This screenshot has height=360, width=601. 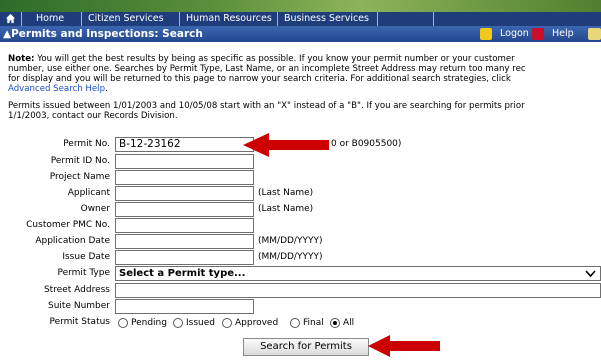 I want to click on status-issued-option: Issued, so click(x=194, y=323).